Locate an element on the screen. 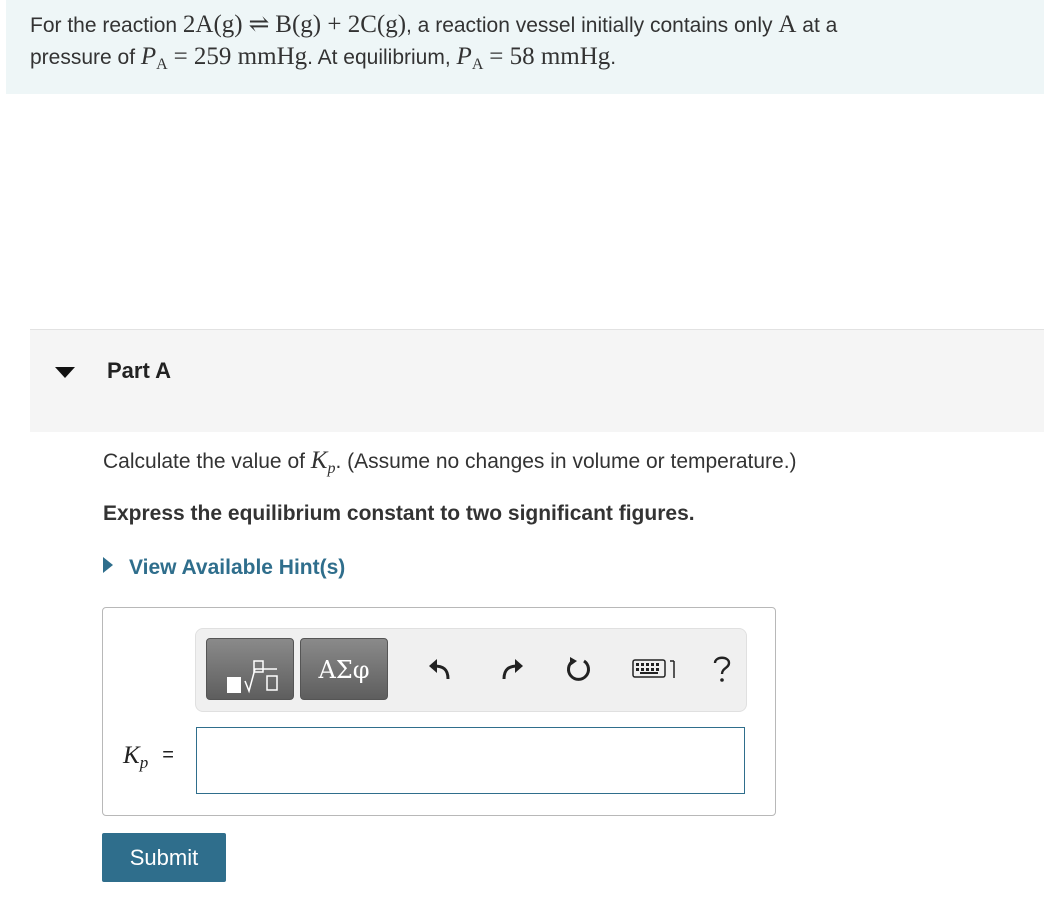 The width and height of the screenshot is (1044, 900). equilibrium-pressure-value: = 58 mmHg is located at coordinates (550, 56).